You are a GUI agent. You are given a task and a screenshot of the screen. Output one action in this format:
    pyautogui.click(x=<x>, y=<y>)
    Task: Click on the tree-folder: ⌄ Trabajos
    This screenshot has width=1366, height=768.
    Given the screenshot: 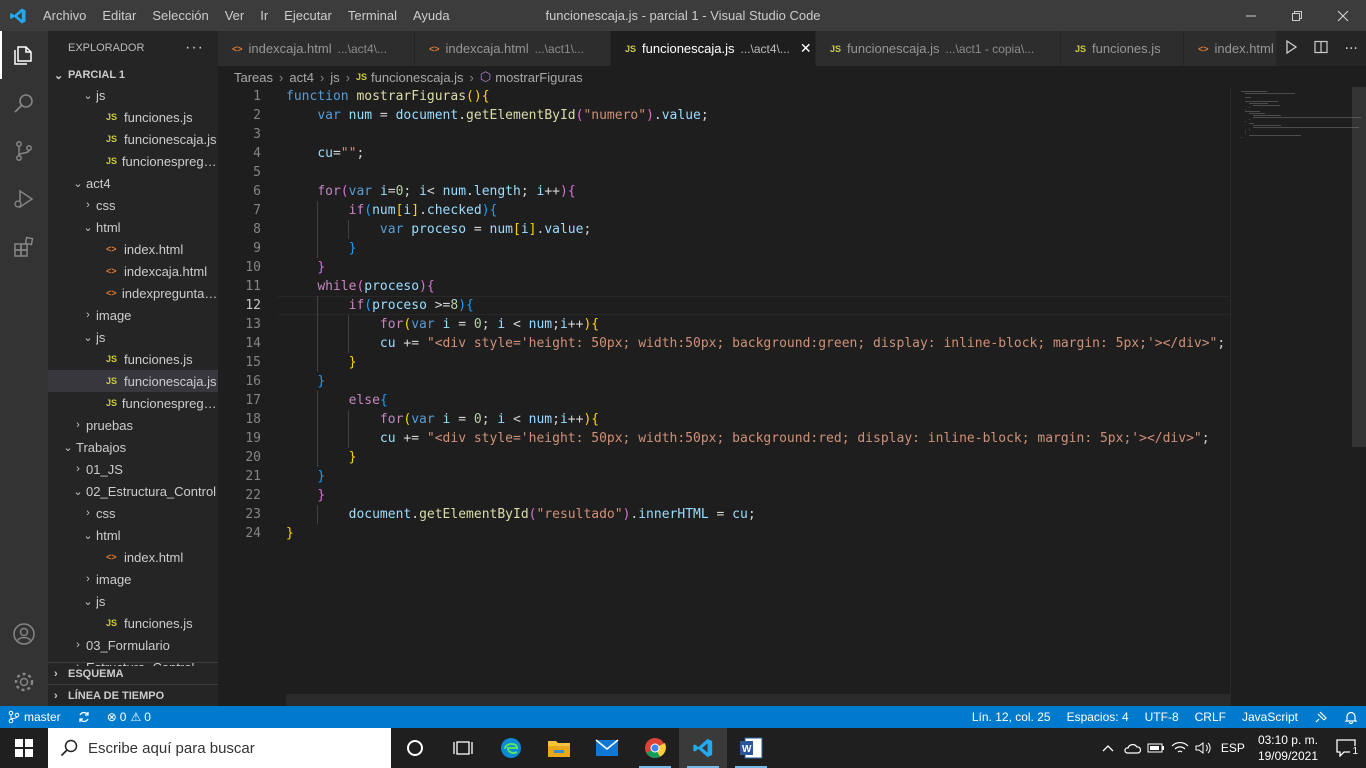 What is the action you would take?
    pyautogui.click(x=133, y=447)
    